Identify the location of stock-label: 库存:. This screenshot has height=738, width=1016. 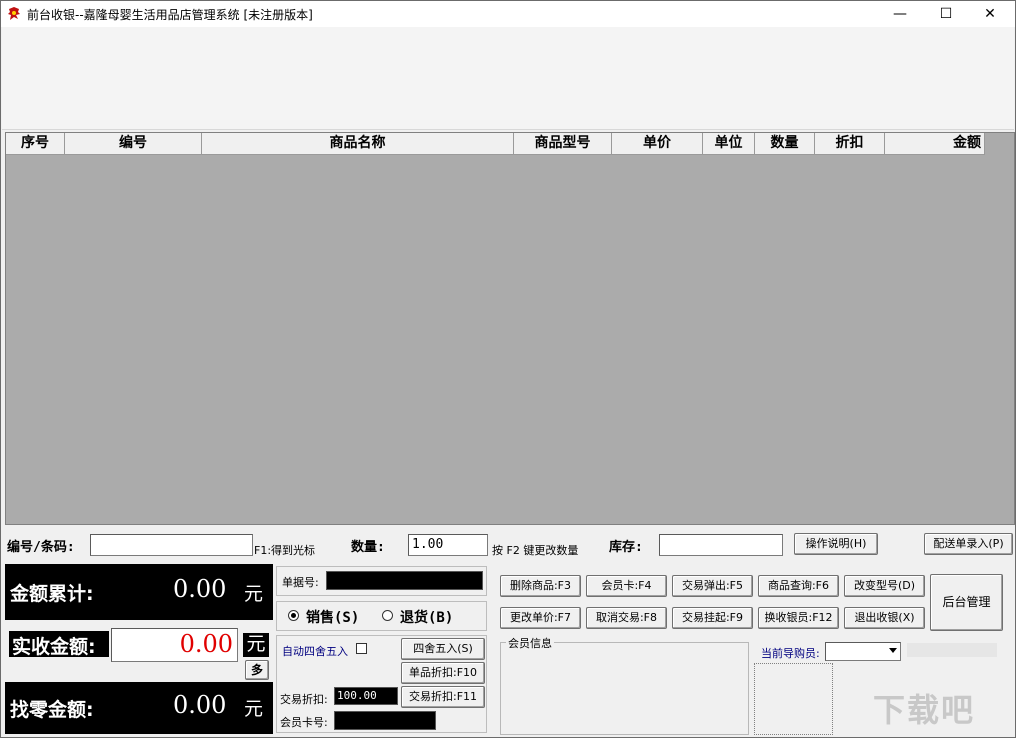
(626, 547).